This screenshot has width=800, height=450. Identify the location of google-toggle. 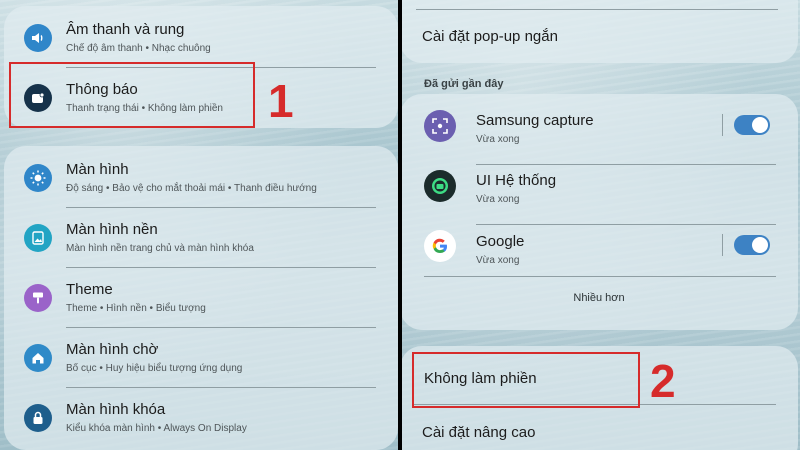
(752, 245).